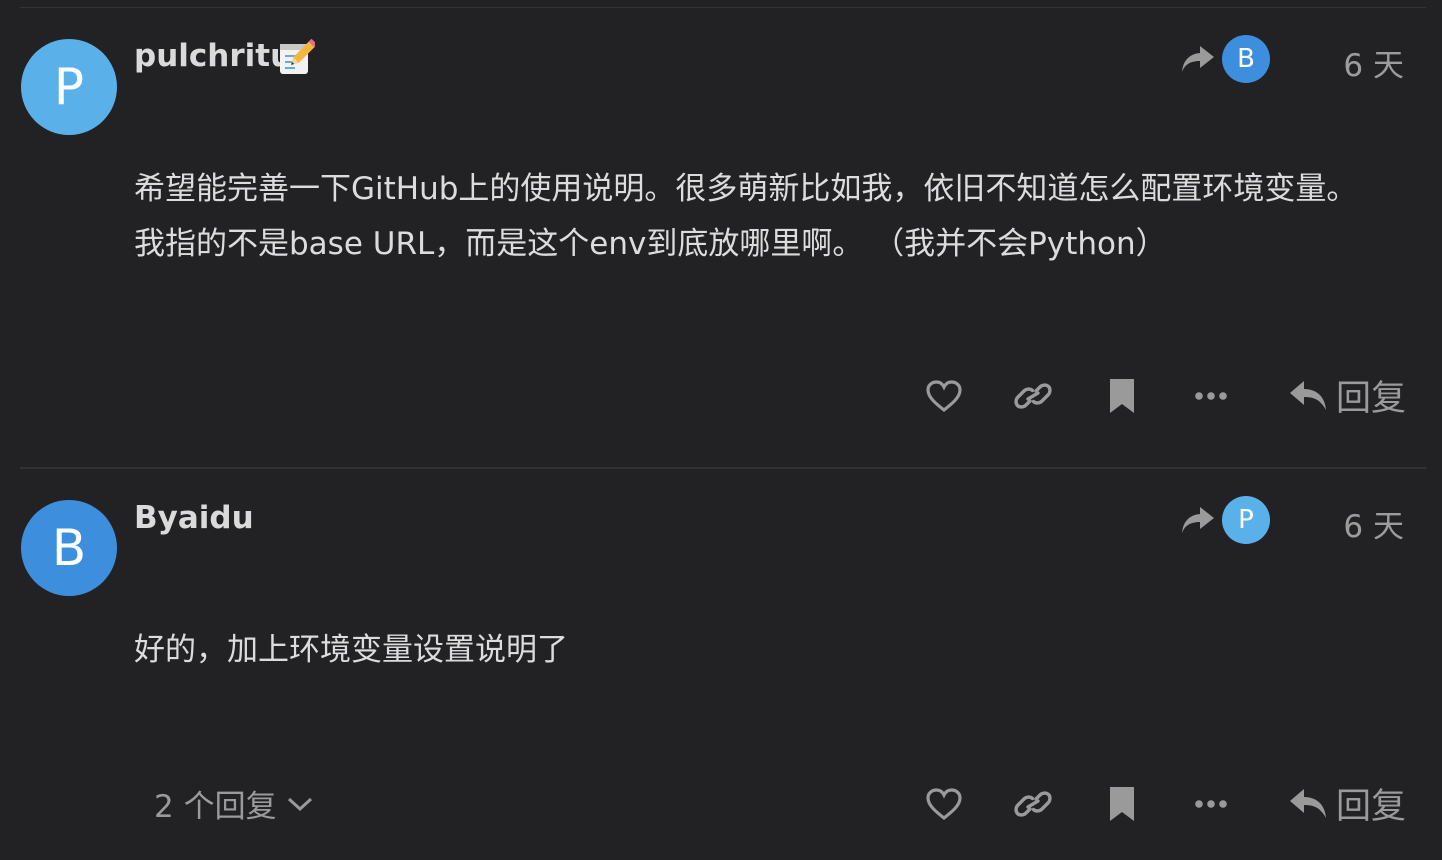 Image resolution: width=1442 pixels, height=860 pixels. I want to click on reply-to-avatar: P, so click(1246, 520).